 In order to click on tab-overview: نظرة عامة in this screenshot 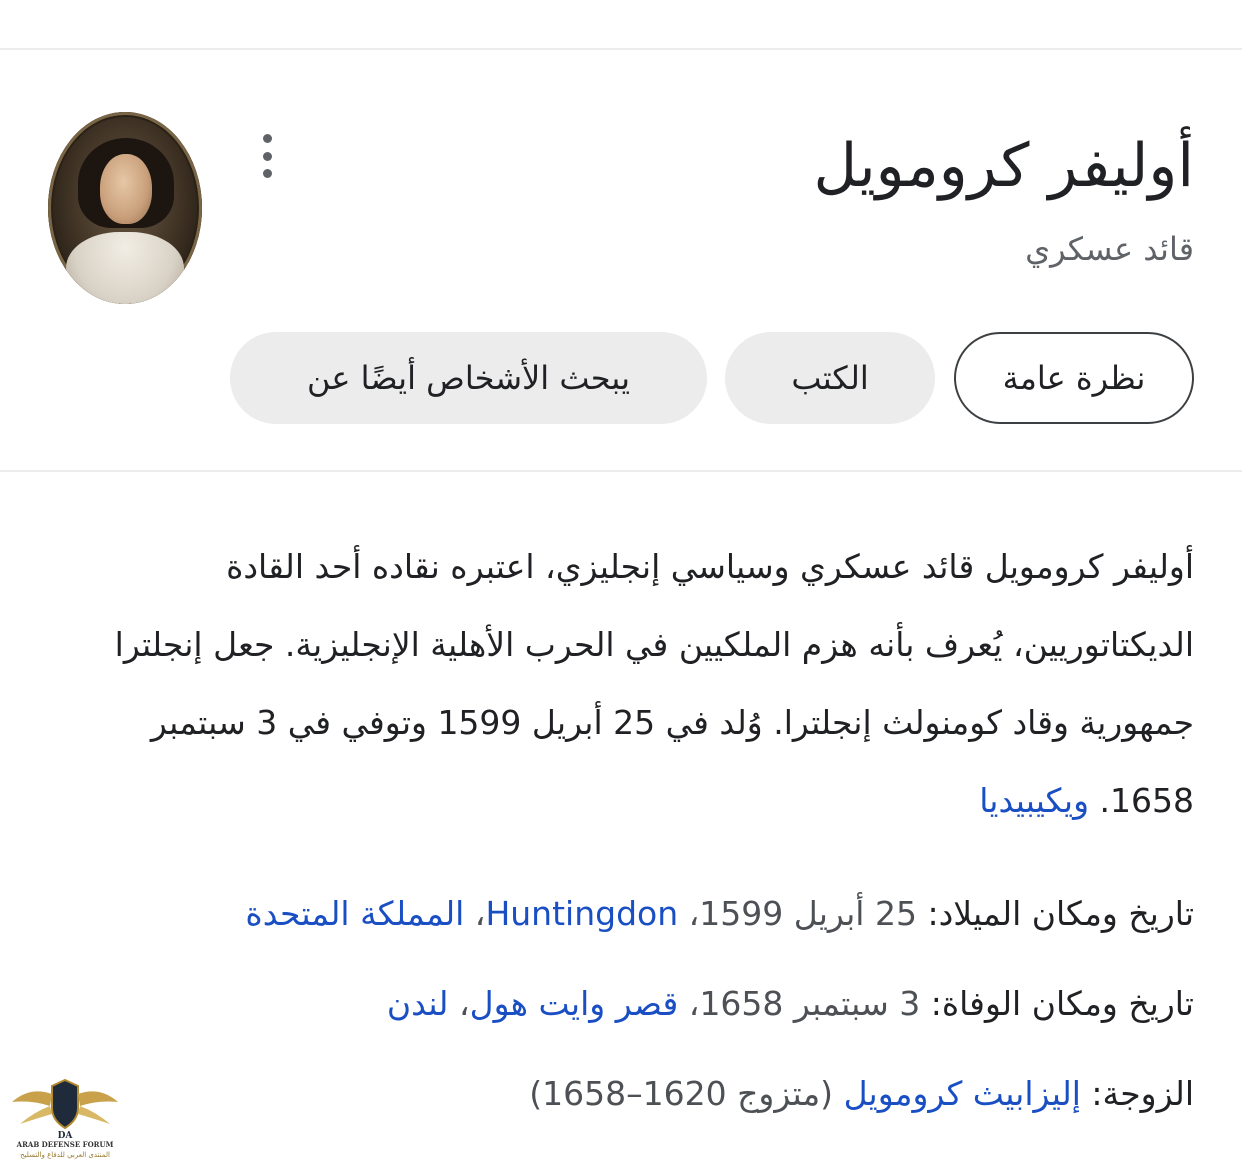, I will do `click(1074, 378)`.